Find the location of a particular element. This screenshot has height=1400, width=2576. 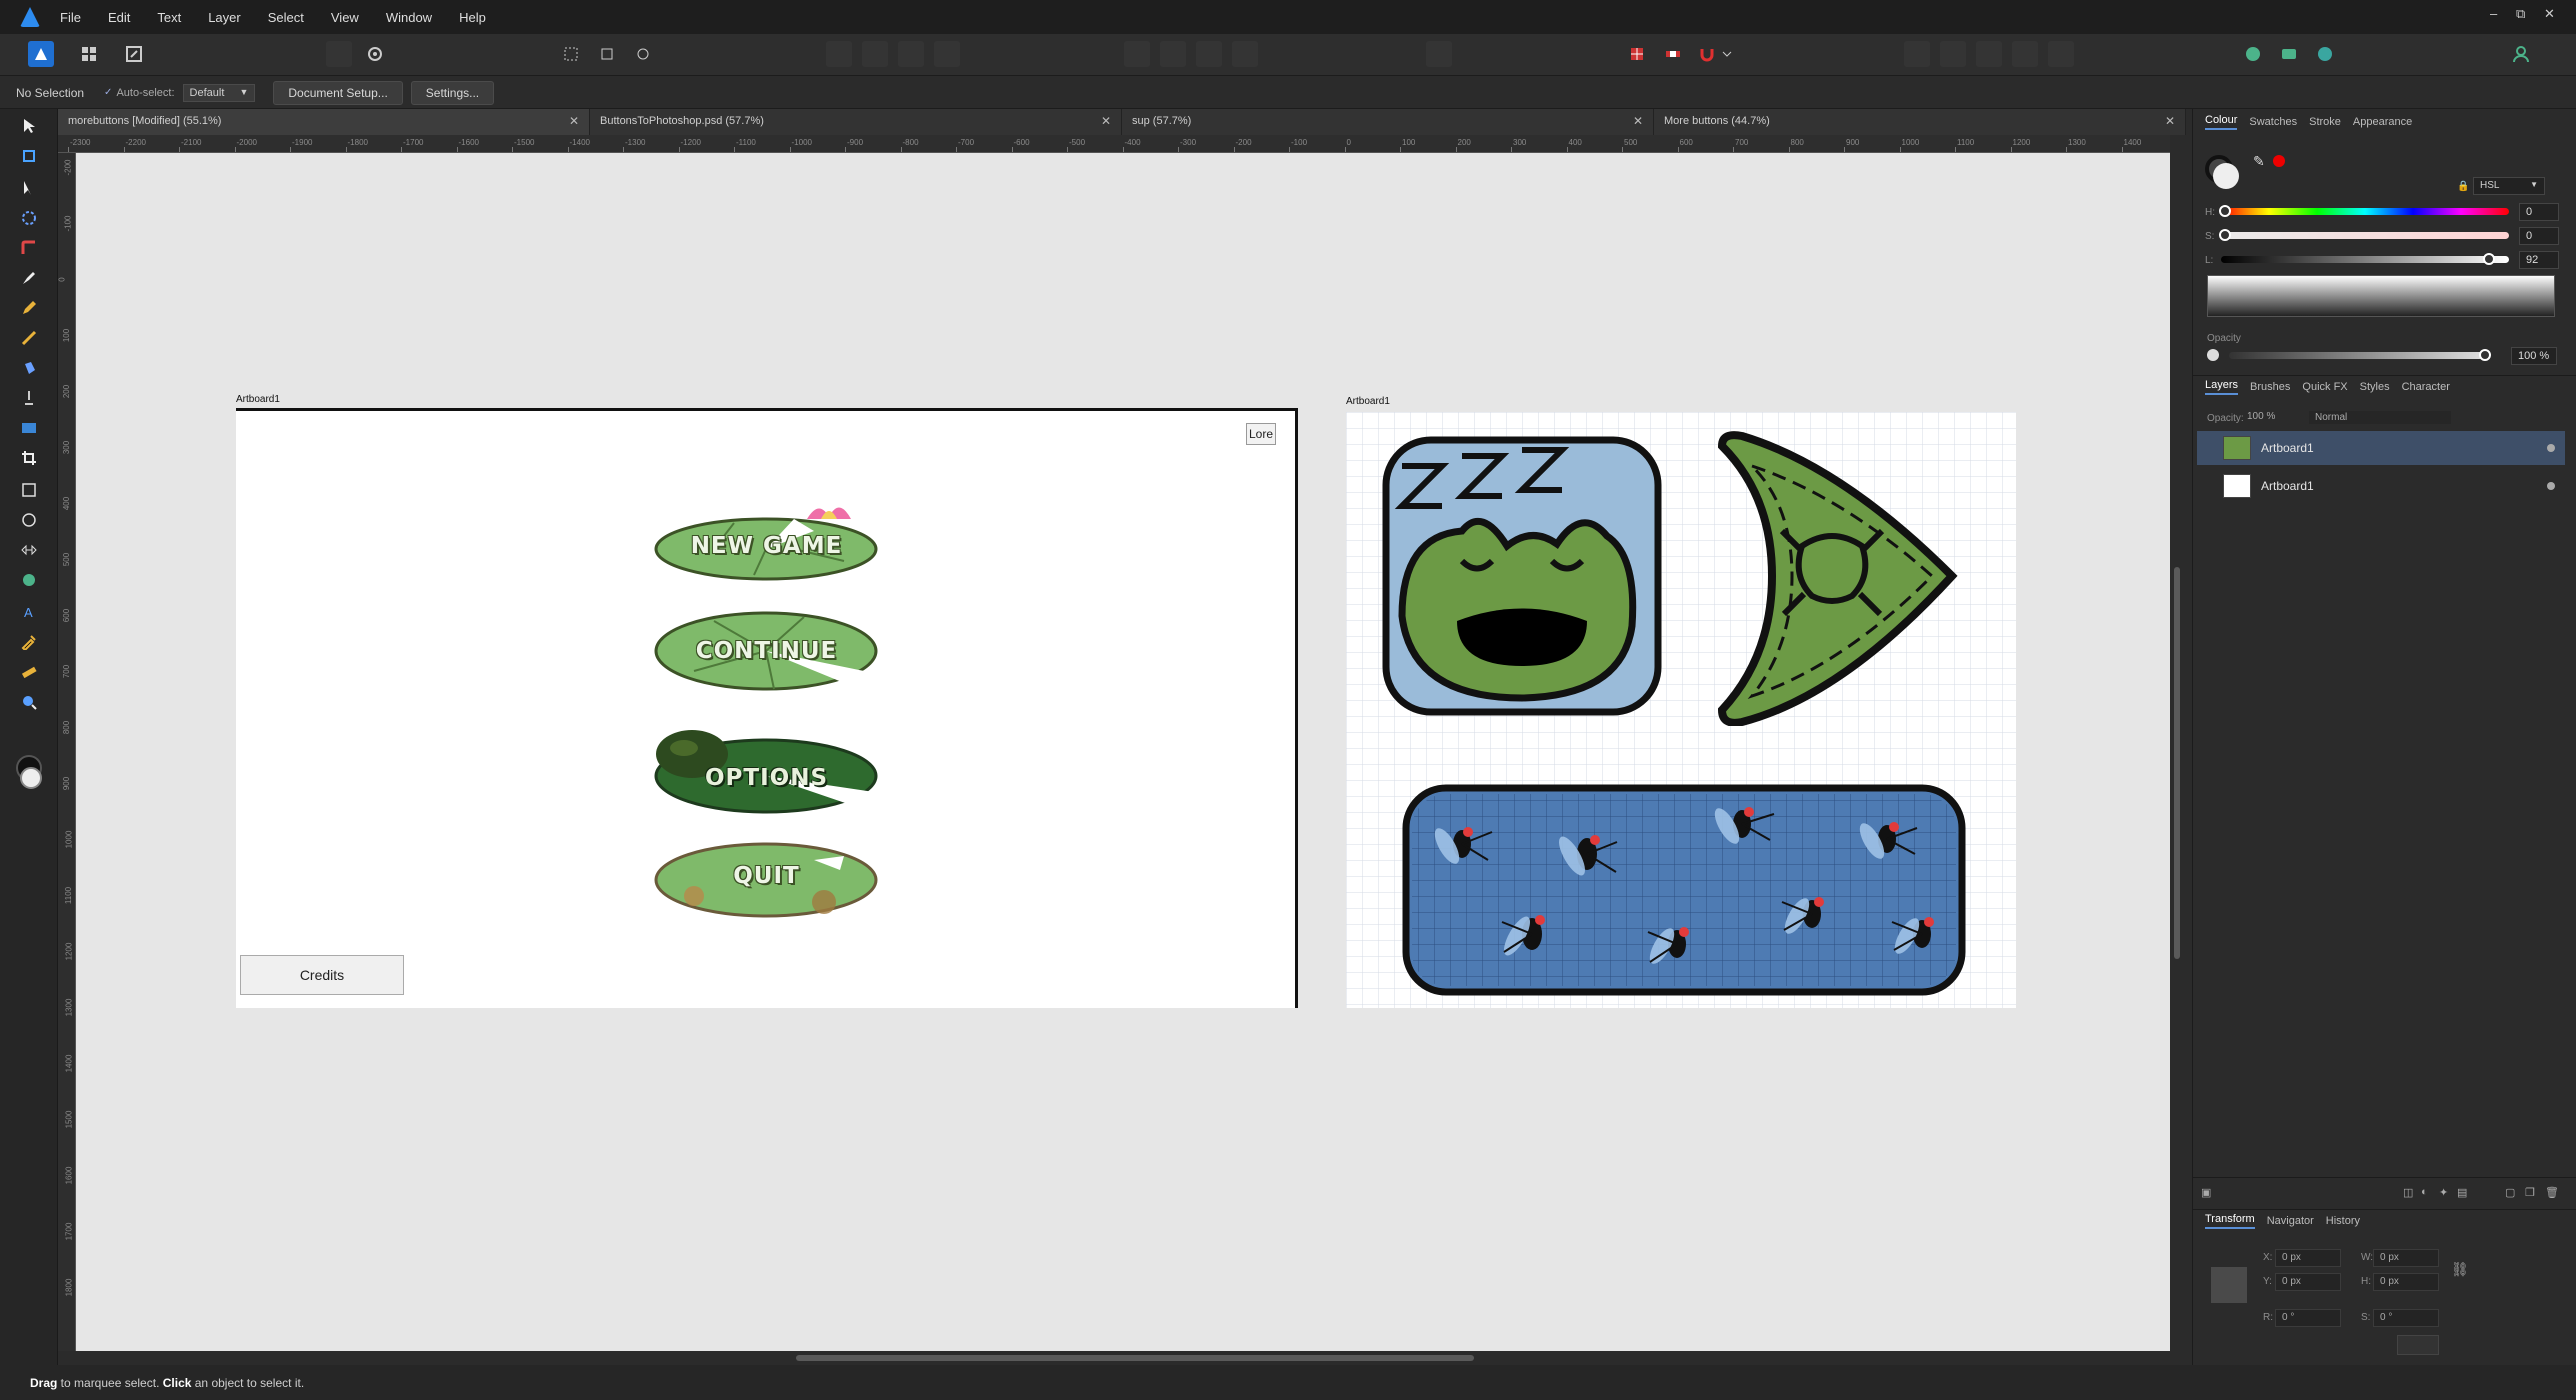

continue-button: CONTINUE is located at coordinates (766, 651).